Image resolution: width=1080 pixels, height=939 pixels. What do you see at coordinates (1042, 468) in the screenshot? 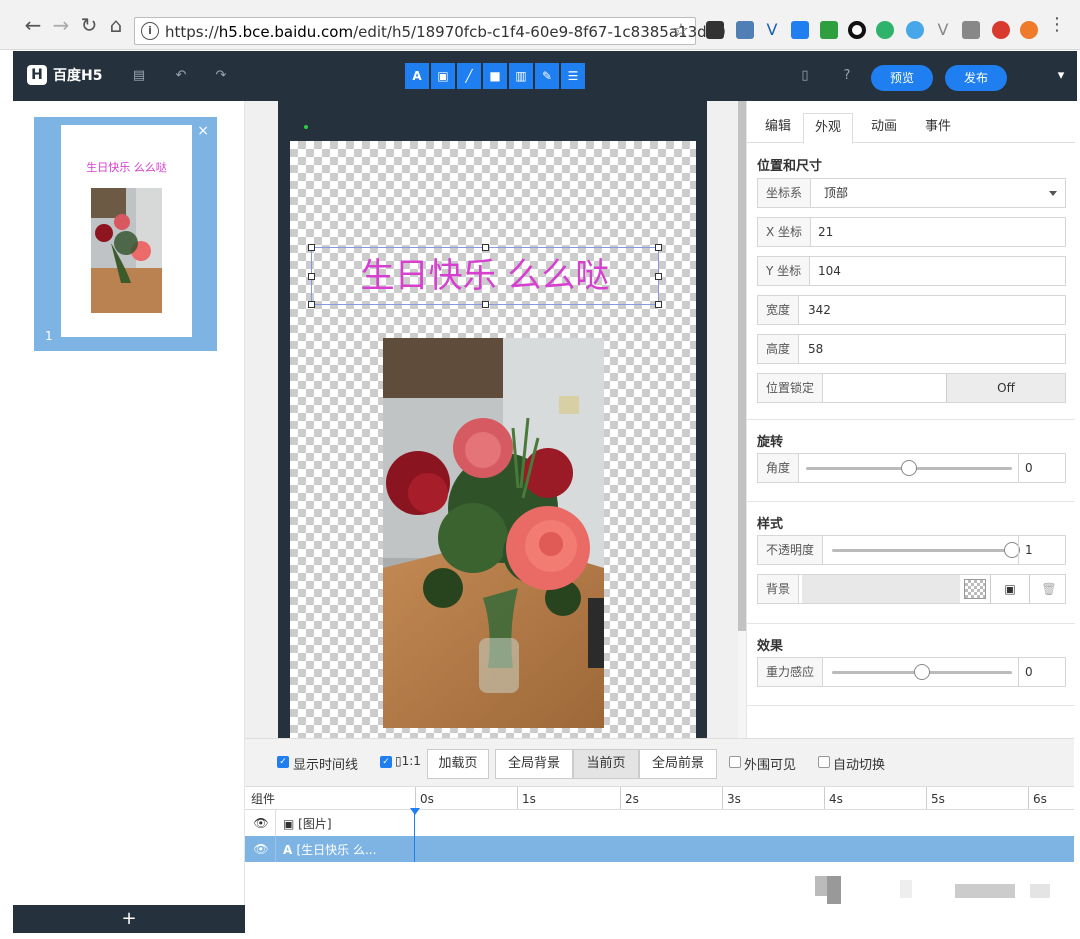
I see `angle-value: 0` at bounding box center [1042, 468].